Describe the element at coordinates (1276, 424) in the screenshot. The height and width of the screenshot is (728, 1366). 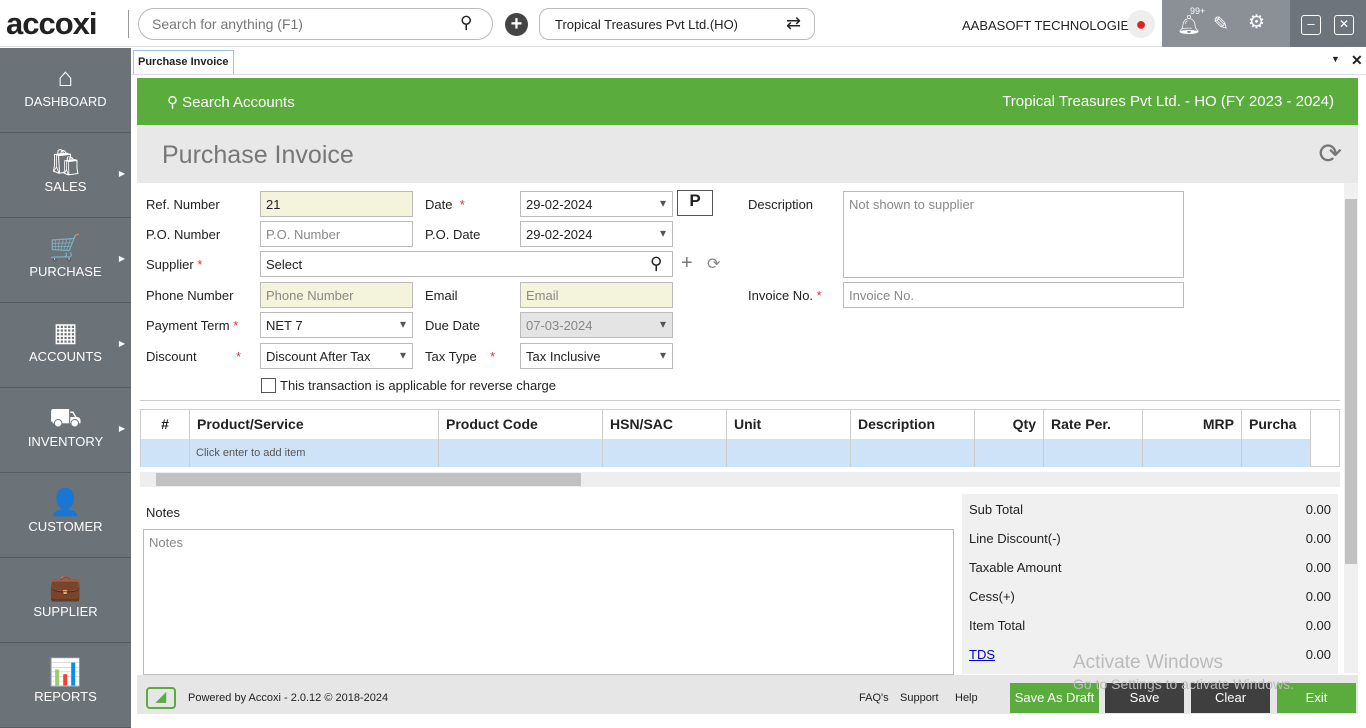
I see `column-header: Purcha` at that location.